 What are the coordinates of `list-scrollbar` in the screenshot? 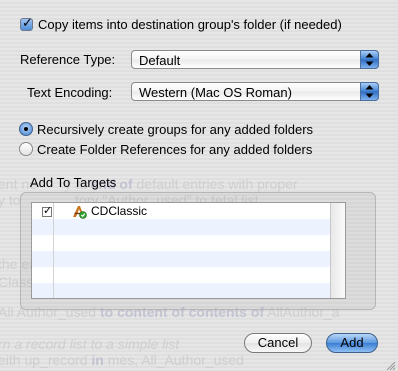 It's located at (337, 250).